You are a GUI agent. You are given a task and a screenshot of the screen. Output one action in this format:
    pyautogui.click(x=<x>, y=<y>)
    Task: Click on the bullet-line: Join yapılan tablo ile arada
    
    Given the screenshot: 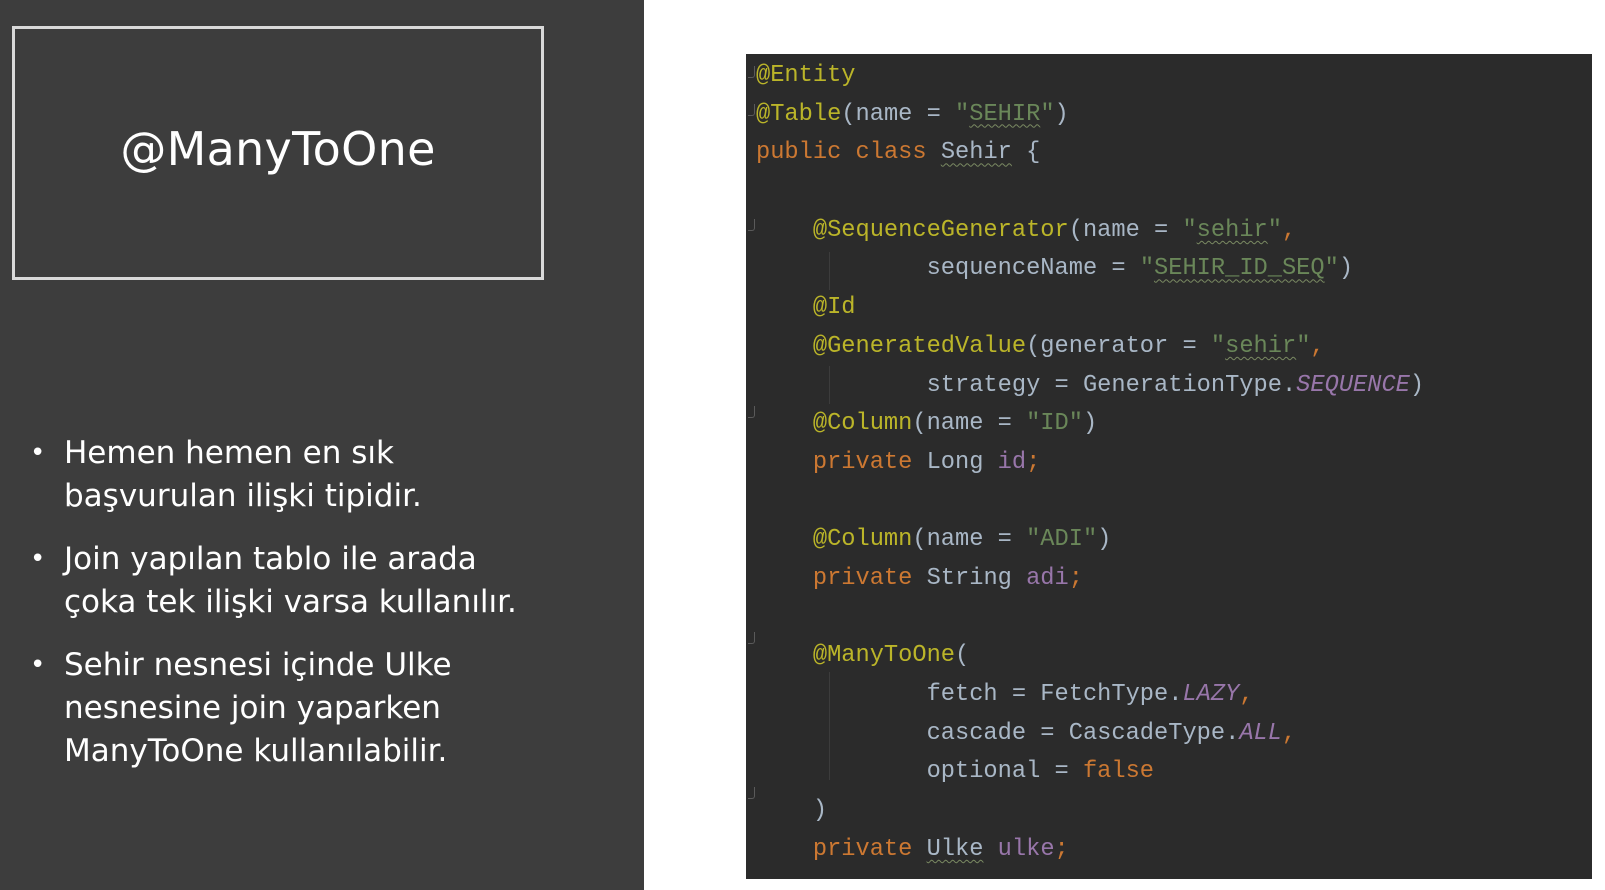 What is the action you would take?
    pyautogui.click(x=270, y=559)
    